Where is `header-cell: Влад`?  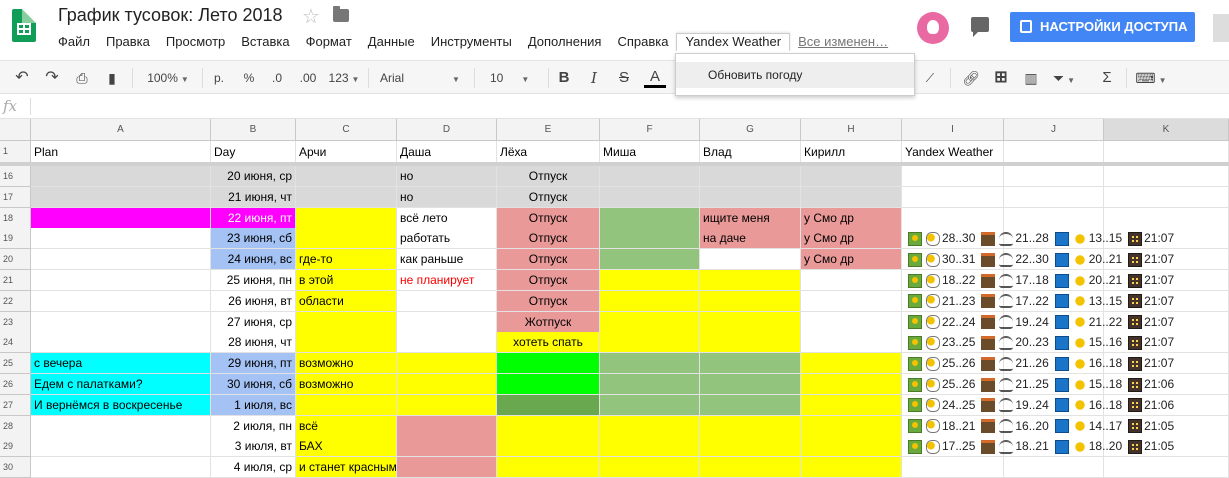
header-cell: Влад is located at coordinates (750, 152).